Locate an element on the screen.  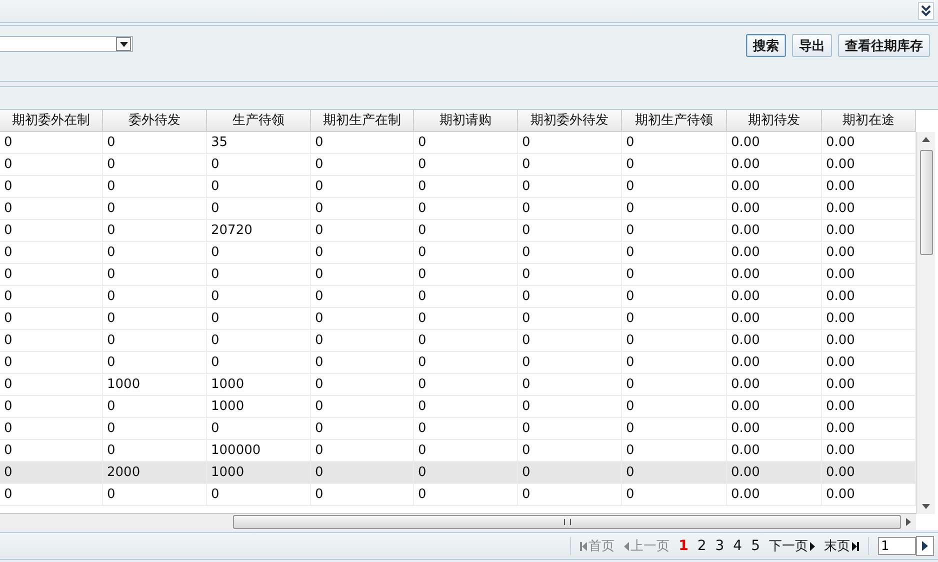
page-number-link: 5 is located at coordinates (755, 546).